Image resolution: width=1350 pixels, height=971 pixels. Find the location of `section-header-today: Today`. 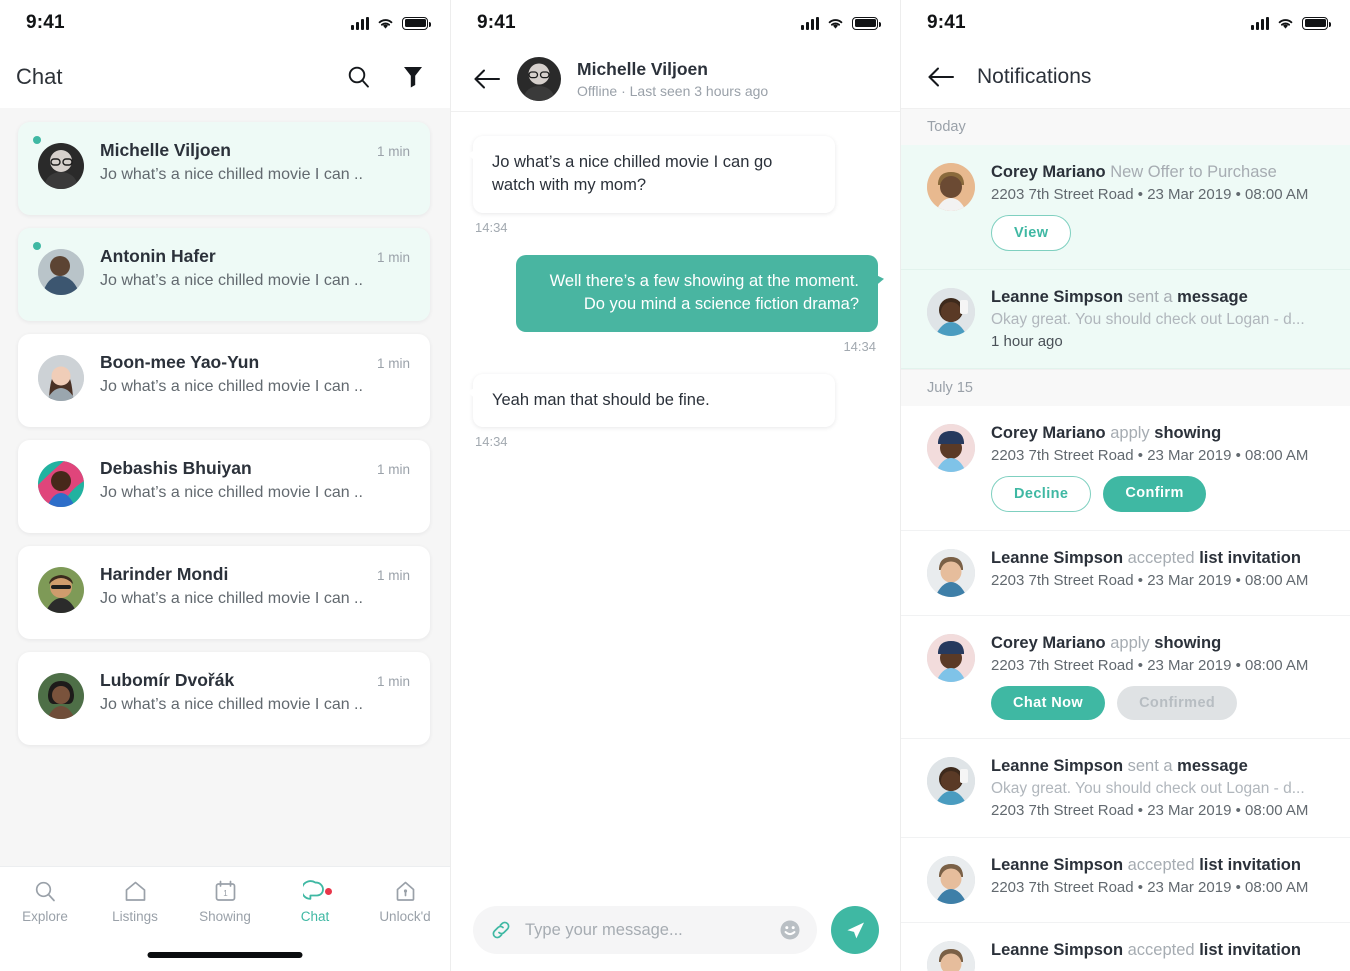

section-header-today: Today is located at coordinates (1125, 126).